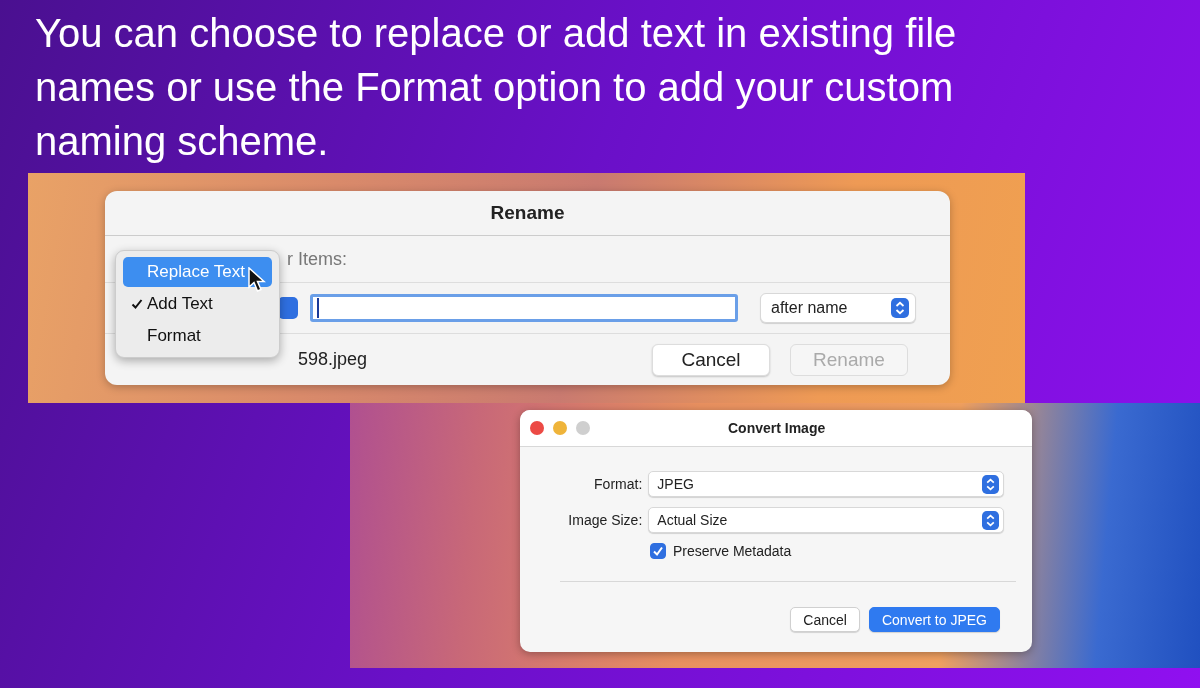 This screenshot has height=688, width=1200. I want to click on mouse-pointer-icon, so click(257, 280).